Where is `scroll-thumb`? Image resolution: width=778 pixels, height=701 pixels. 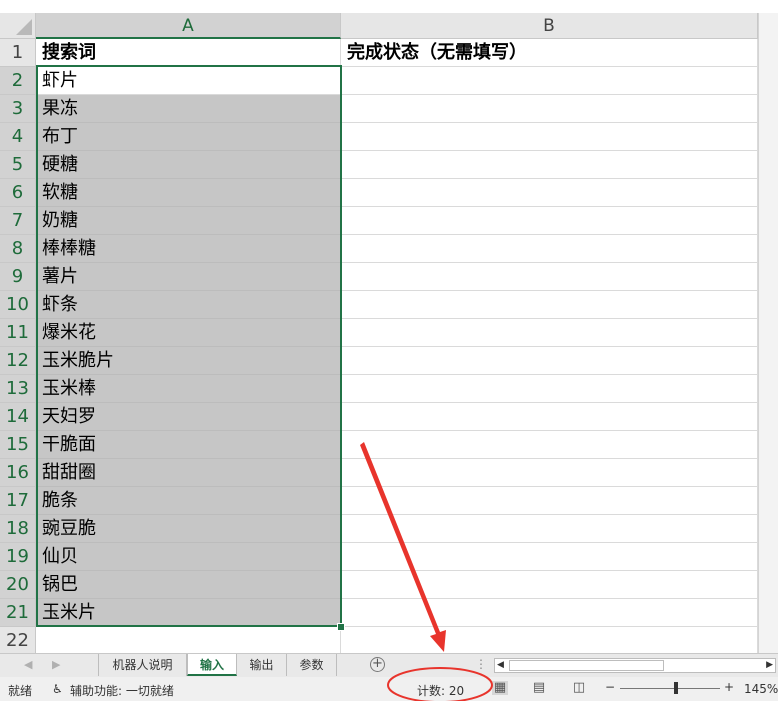 scroll-thumb is located at coordinates (586, 665).